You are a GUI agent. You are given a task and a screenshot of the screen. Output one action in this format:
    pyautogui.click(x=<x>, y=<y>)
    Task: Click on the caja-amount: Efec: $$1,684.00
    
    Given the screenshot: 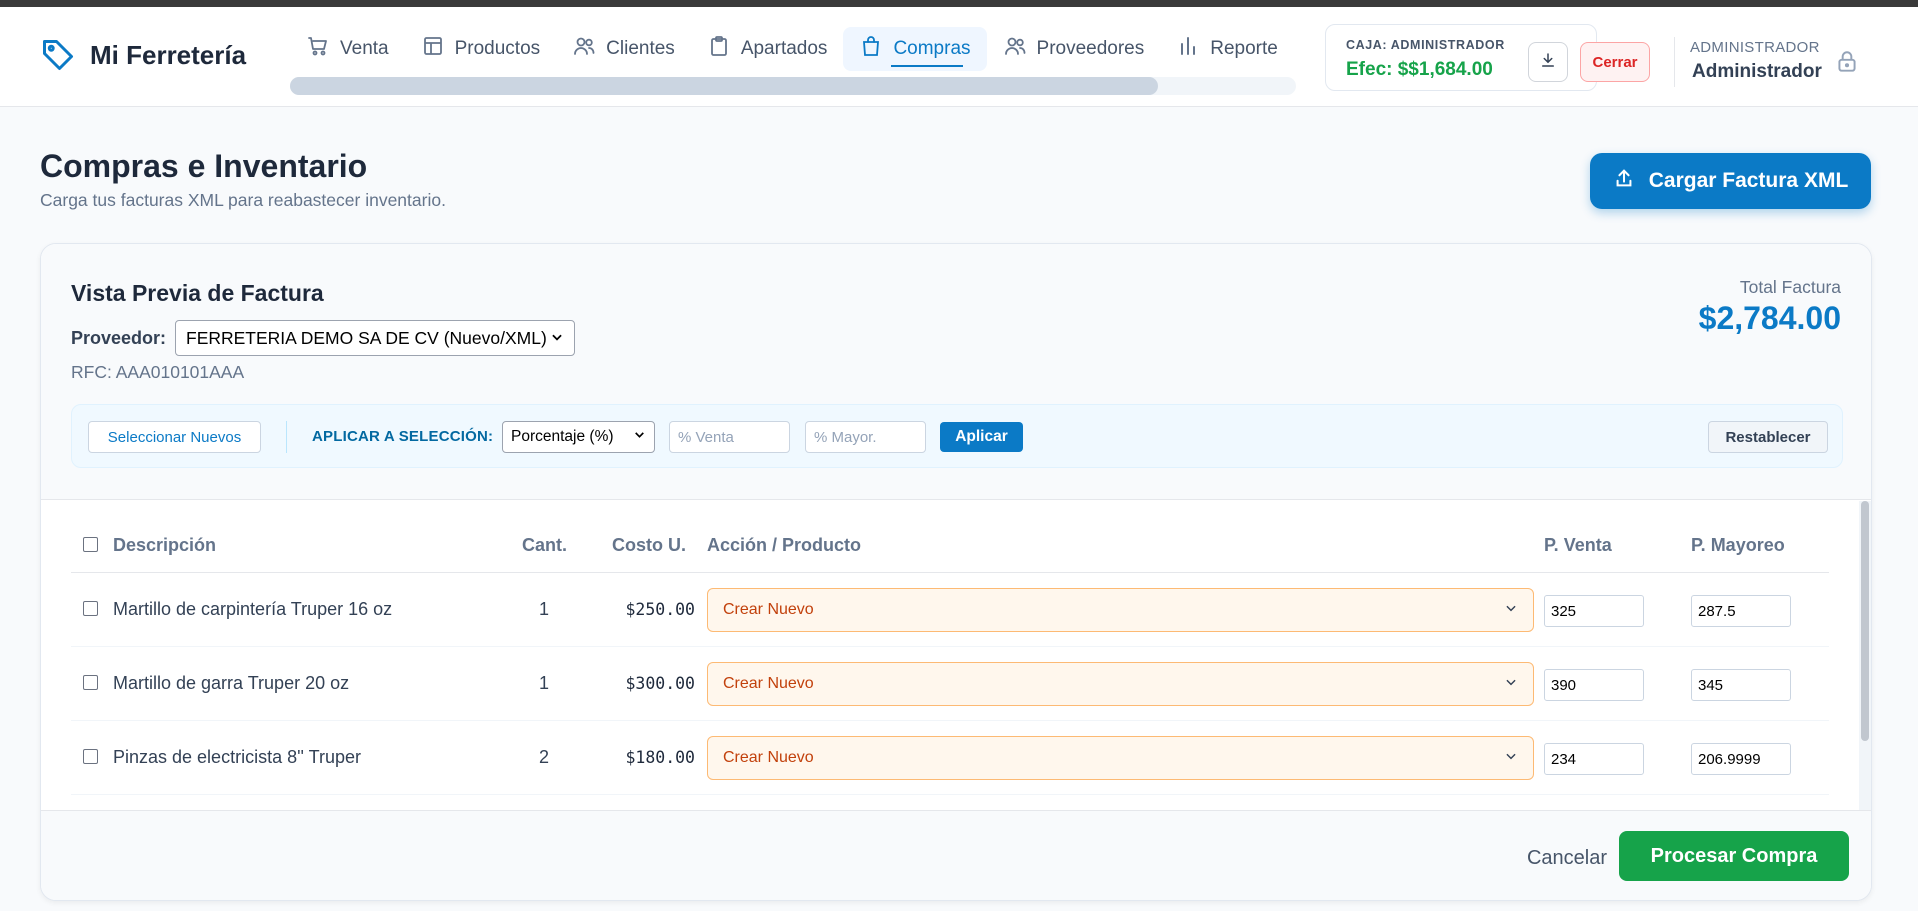 What is the action you would take?
    pyautogui.click(x=1419, y=69)
    